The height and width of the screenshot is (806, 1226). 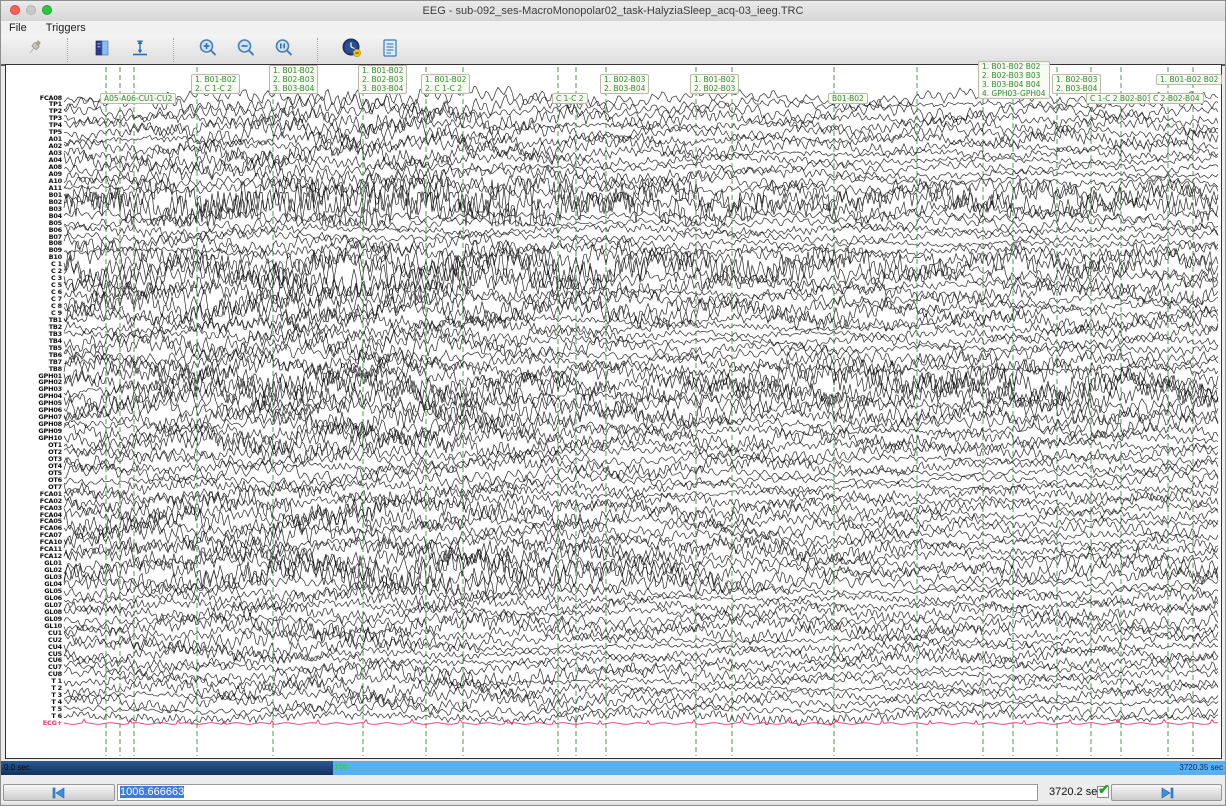 What do you see at coordinates (52, 723) in the screenshot?
I see `channel-label-ecg+: ECG+` at bounding box center [52, 723].